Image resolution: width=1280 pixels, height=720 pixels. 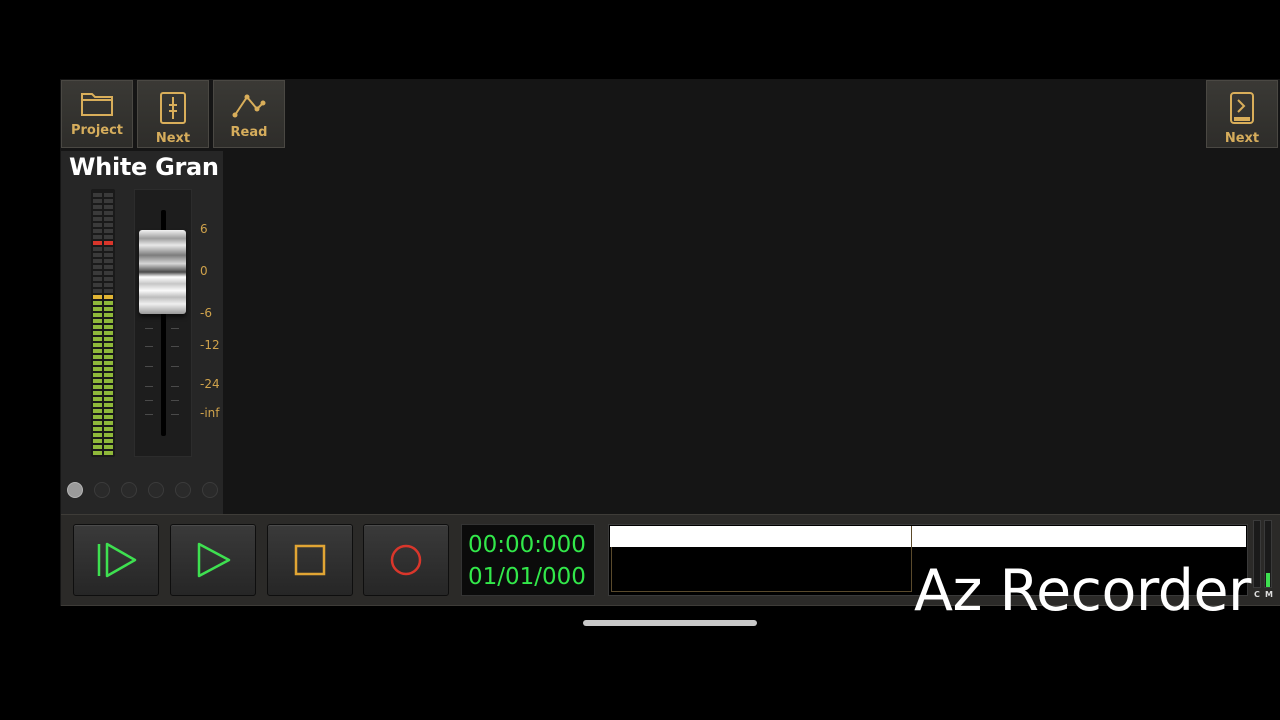 I want to click on panel-arrow-icon, so click(x=1242, y=108).